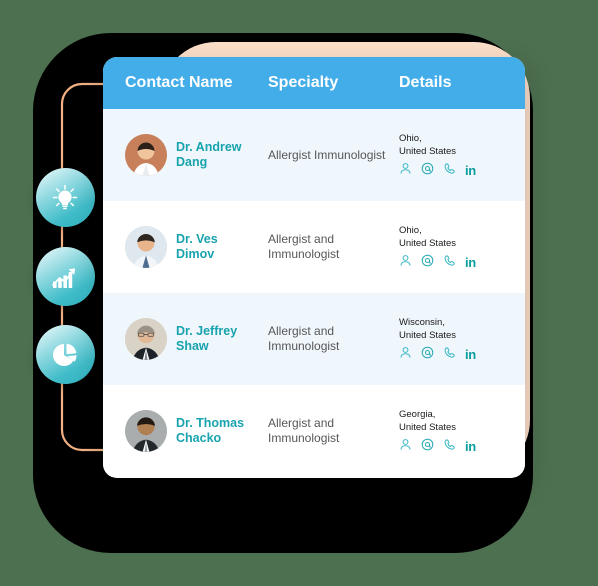 The image size is (598, 586). What do you see at coordinates (179, 82) in the screenshot?
I see `column-header-contact-name: Contact Name` at bounding box center [179, 82].